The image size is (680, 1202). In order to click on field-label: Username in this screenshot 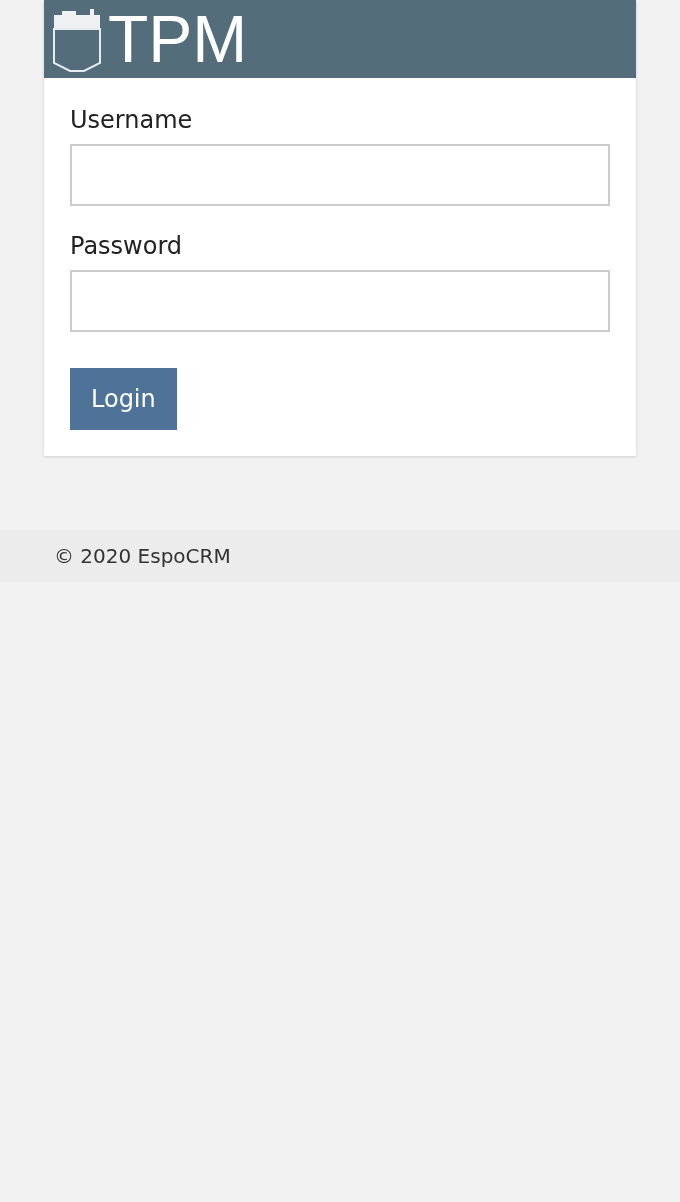, I will do `click(132, 120)`.